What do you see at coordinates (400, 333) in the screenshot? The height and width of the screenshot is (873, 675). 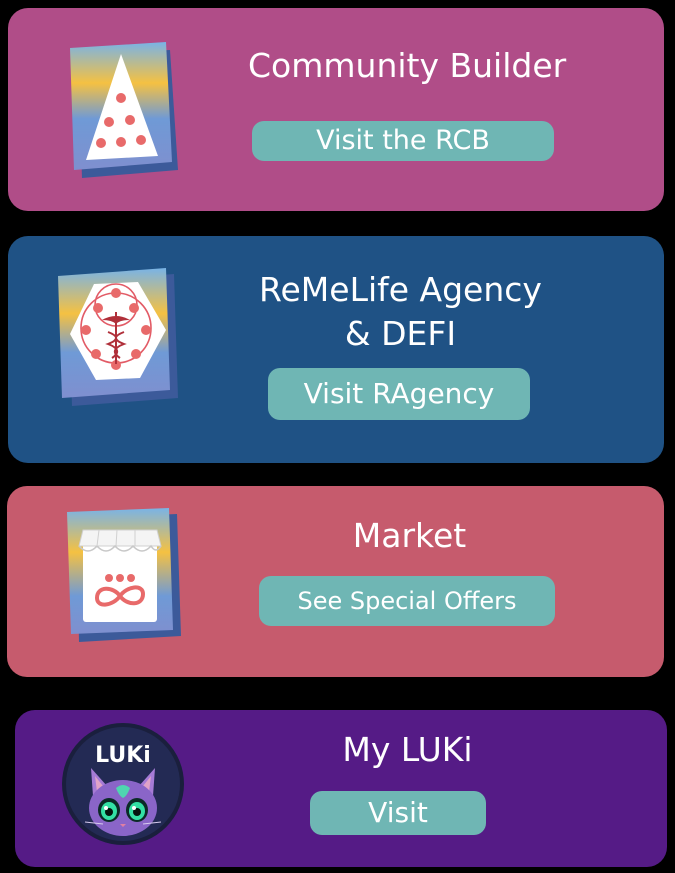 I see `card-title-line2: & DEFI` at bounding box center [400, 333].